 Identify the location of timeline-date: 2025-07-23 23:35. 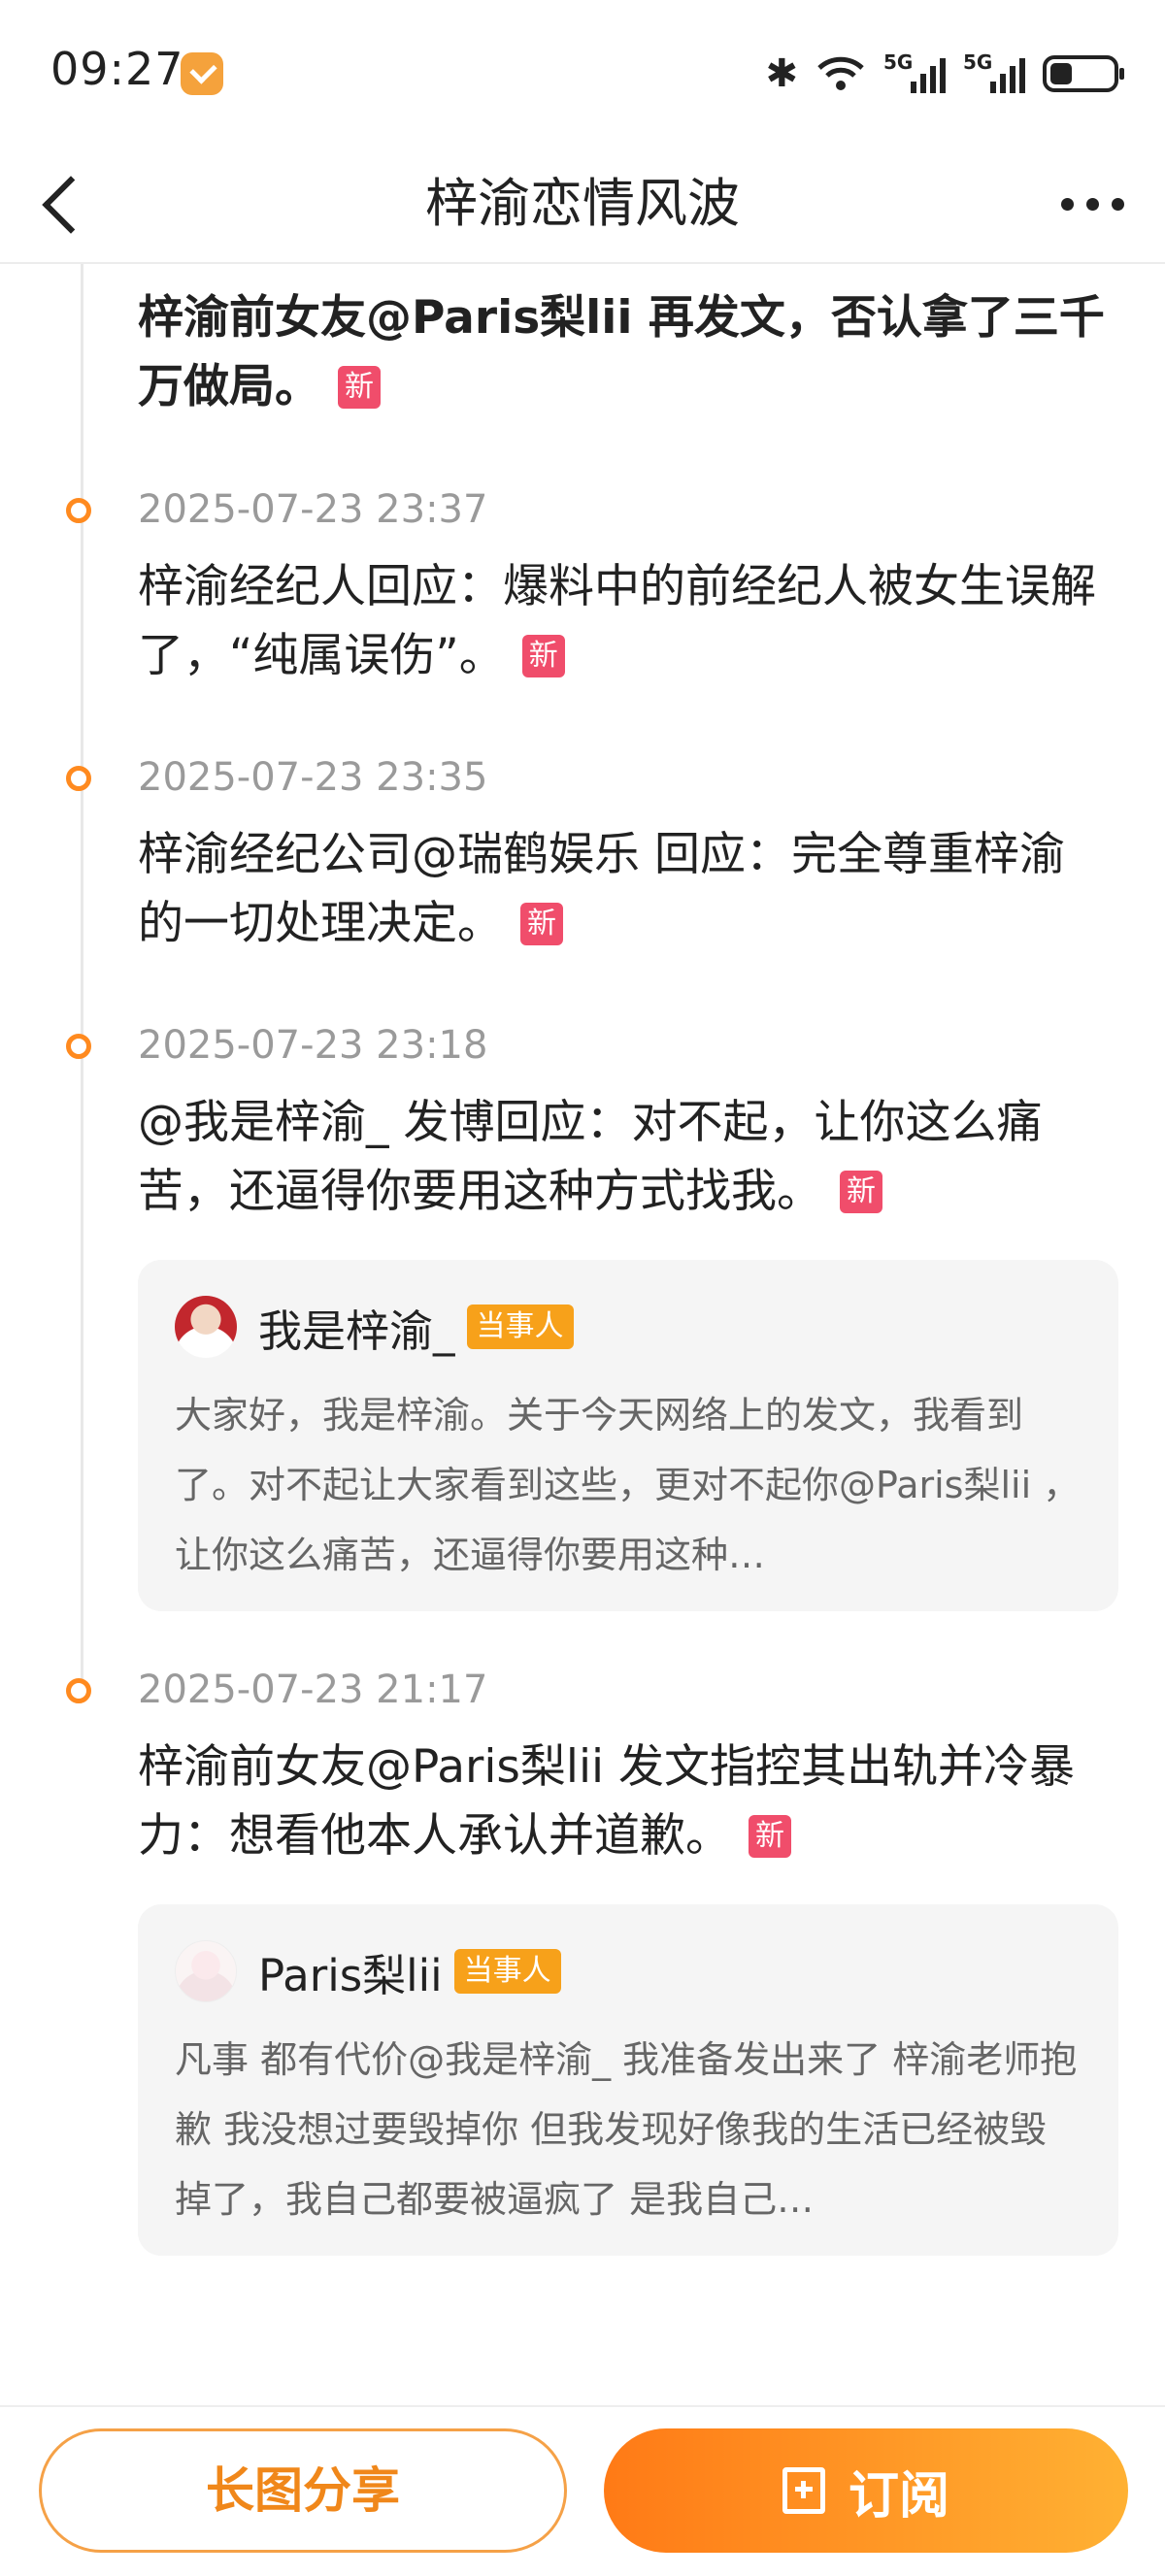
(313, 777).